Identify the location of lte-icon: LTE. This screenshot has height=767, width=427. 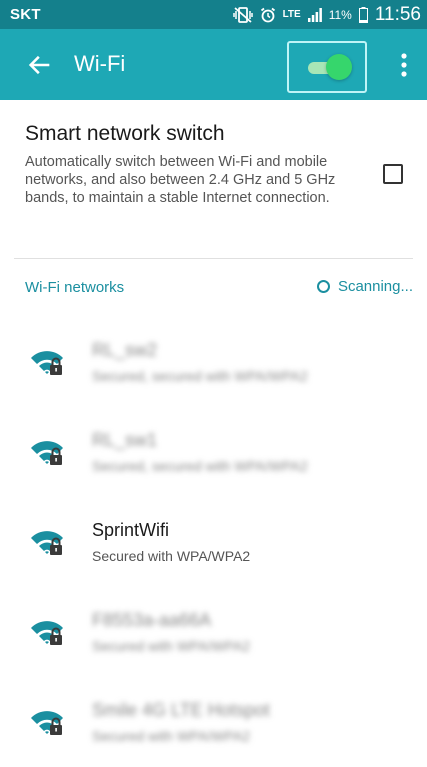
(291, 14).